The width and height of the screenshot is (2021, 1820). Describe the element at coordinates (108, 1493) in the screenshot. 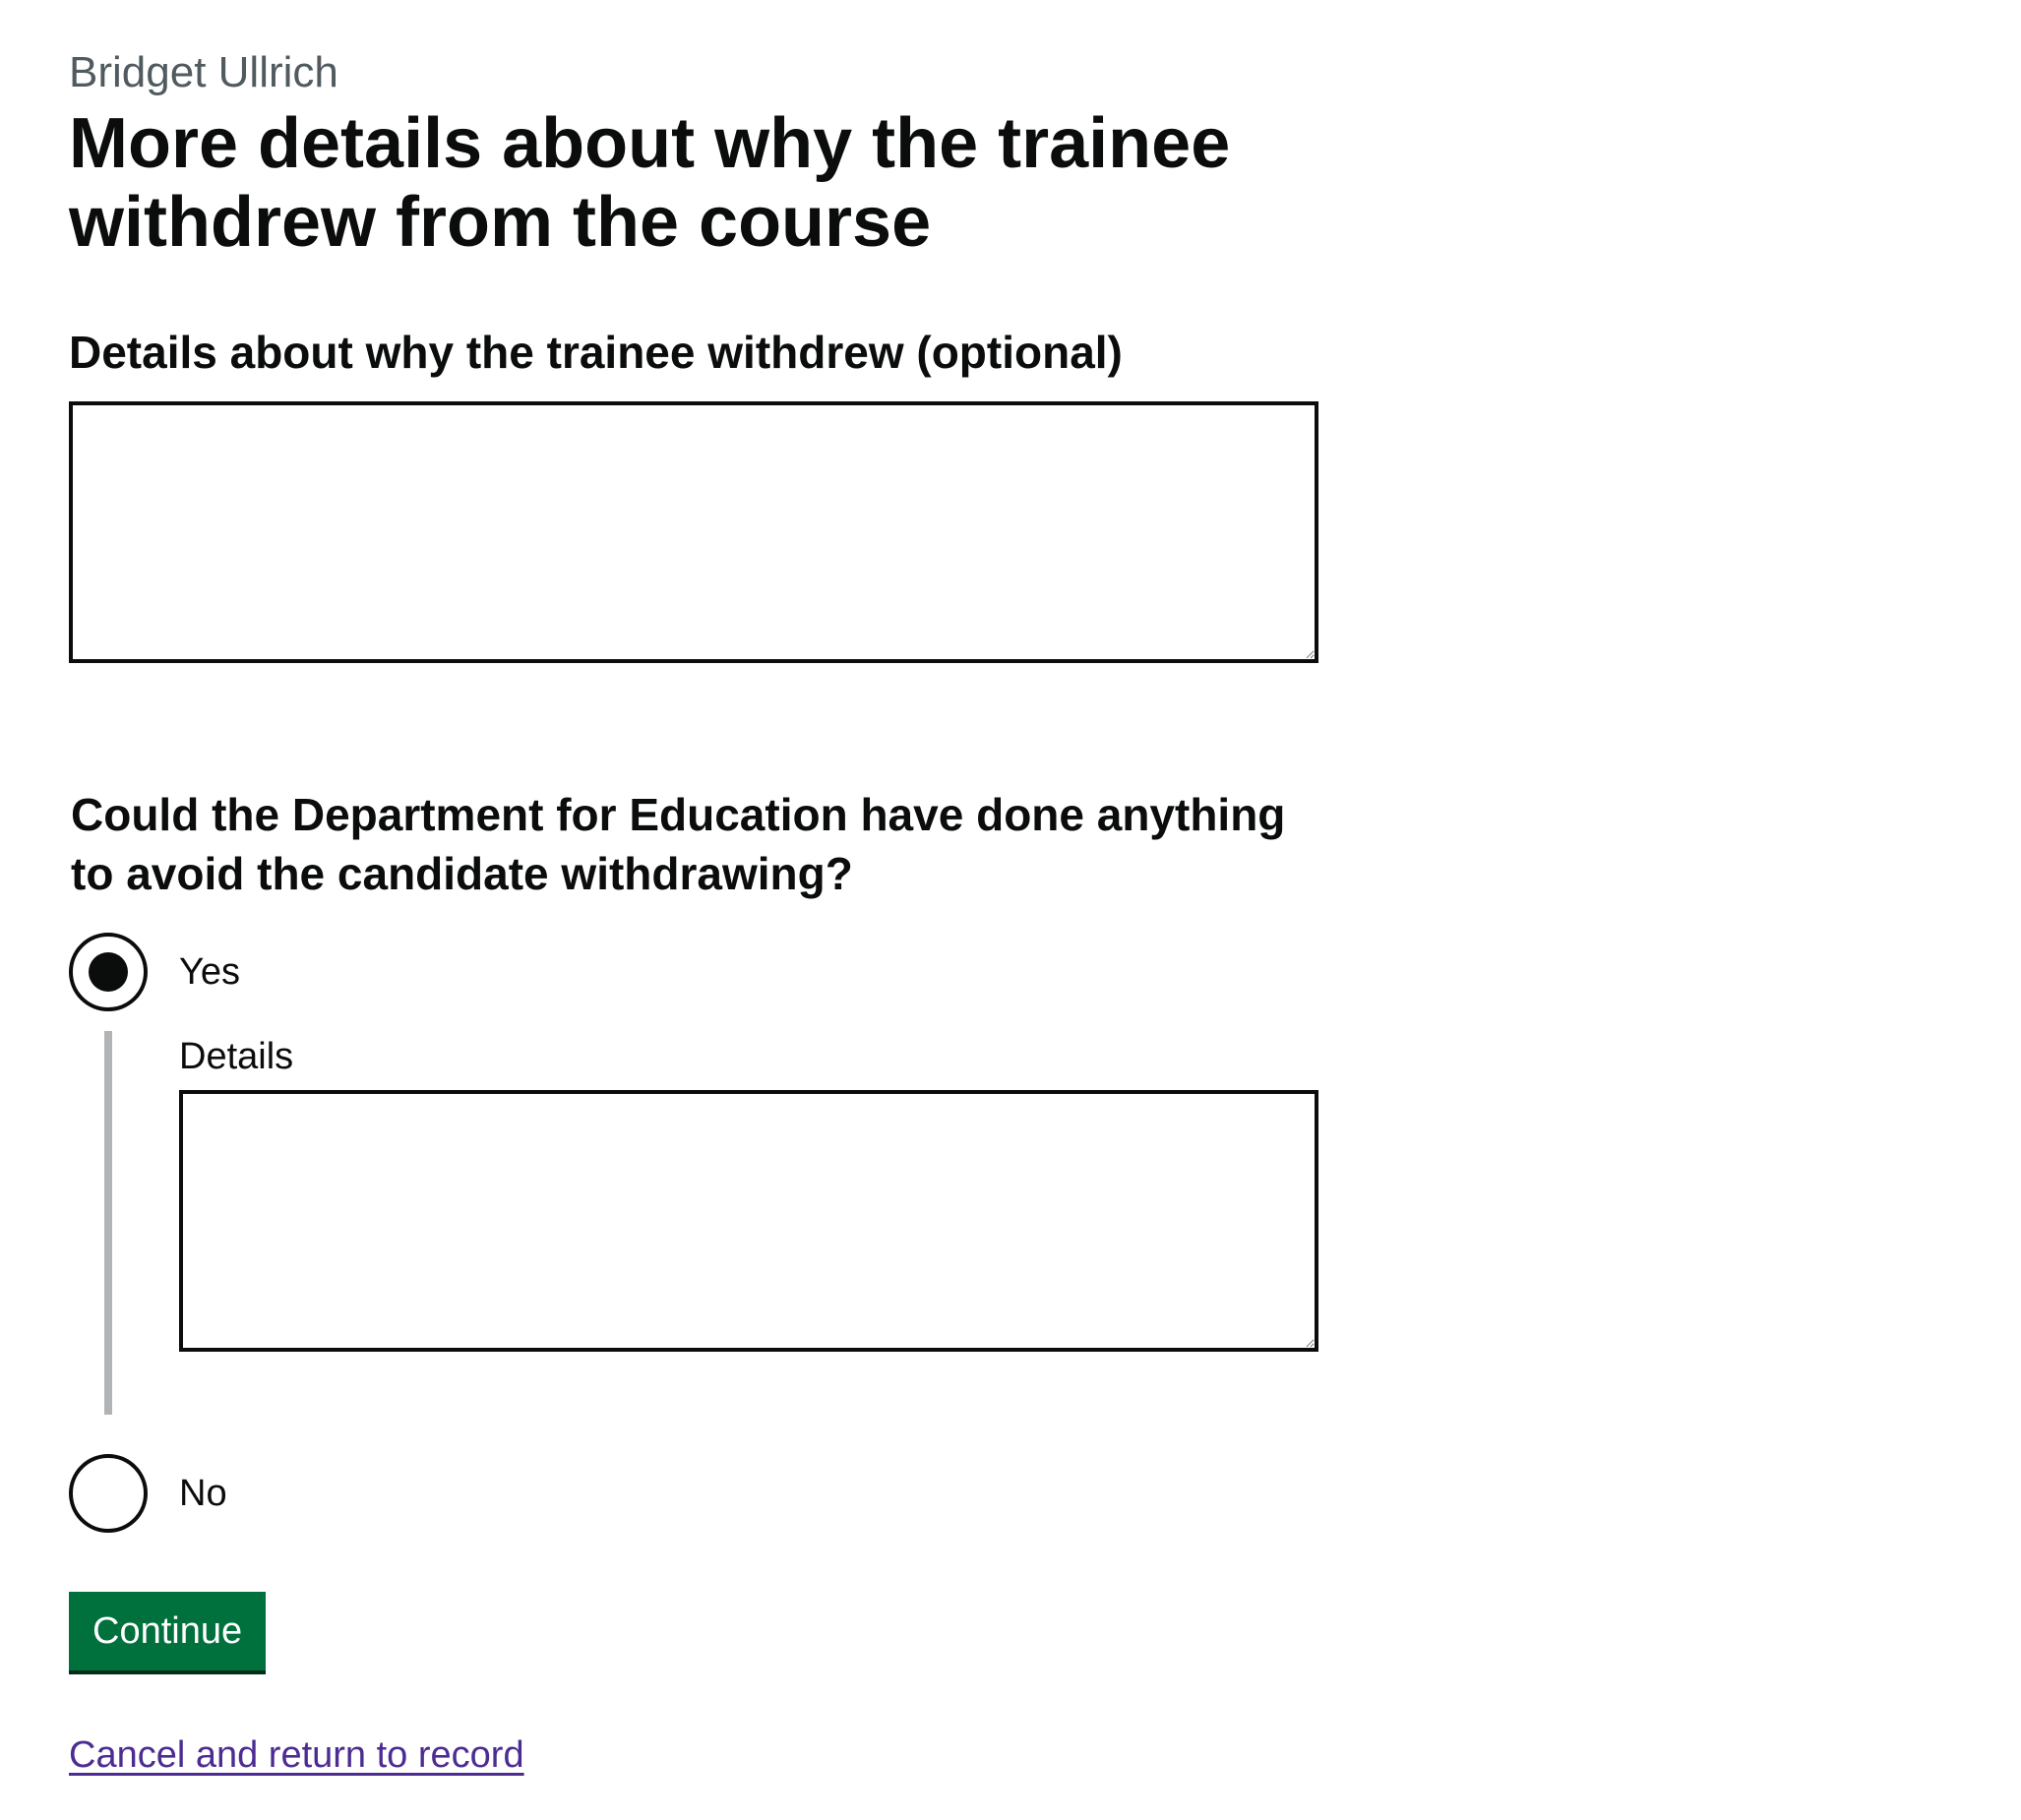

I see `radio-no` at that location.